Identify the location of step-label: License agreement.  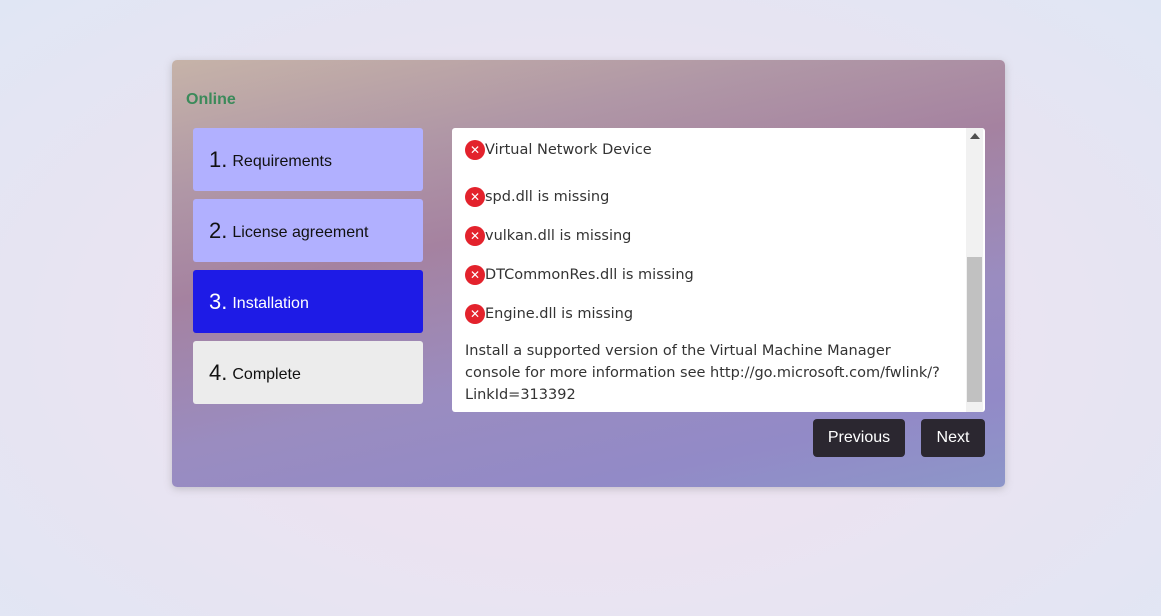
(300, 232).